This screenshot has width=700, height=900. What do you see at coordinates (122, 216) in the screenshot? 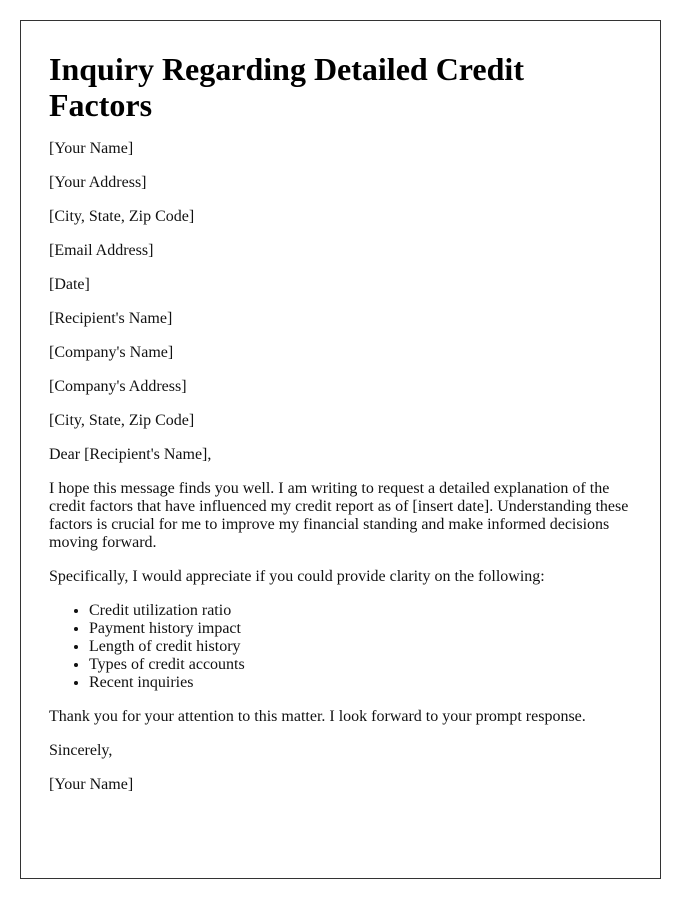
I see `sender-city-state-zip: [City, State, Zip Code]` at bounding box center [122, 216].